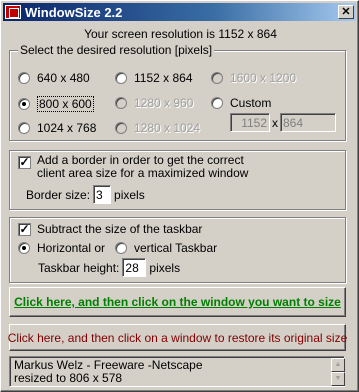  What do you see at coordinates (68, 378) in the screenshot?
I see `status-line-2: resized to 806 x 578` at bounding box center [68, 378].